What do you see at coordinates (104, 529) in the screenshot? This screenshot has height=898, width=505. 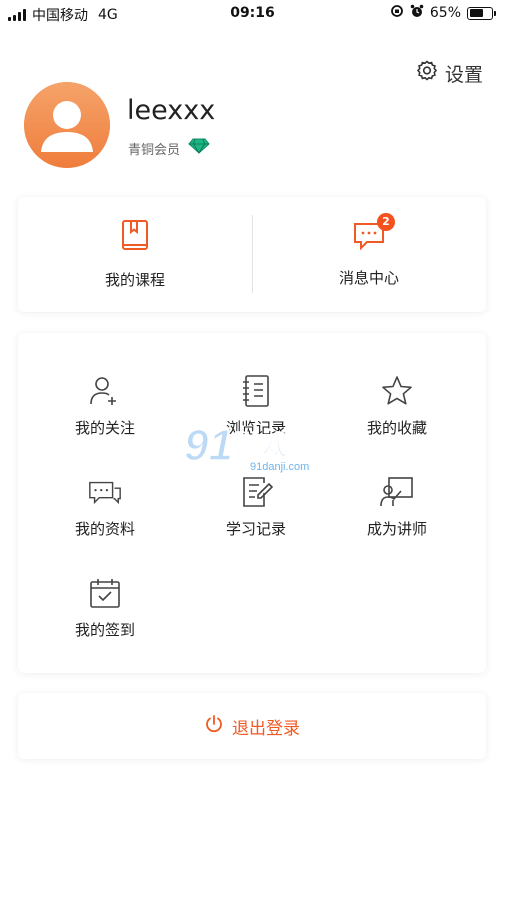 I see `my-materials-label: 我的资料` at bounding box center [104, 529].